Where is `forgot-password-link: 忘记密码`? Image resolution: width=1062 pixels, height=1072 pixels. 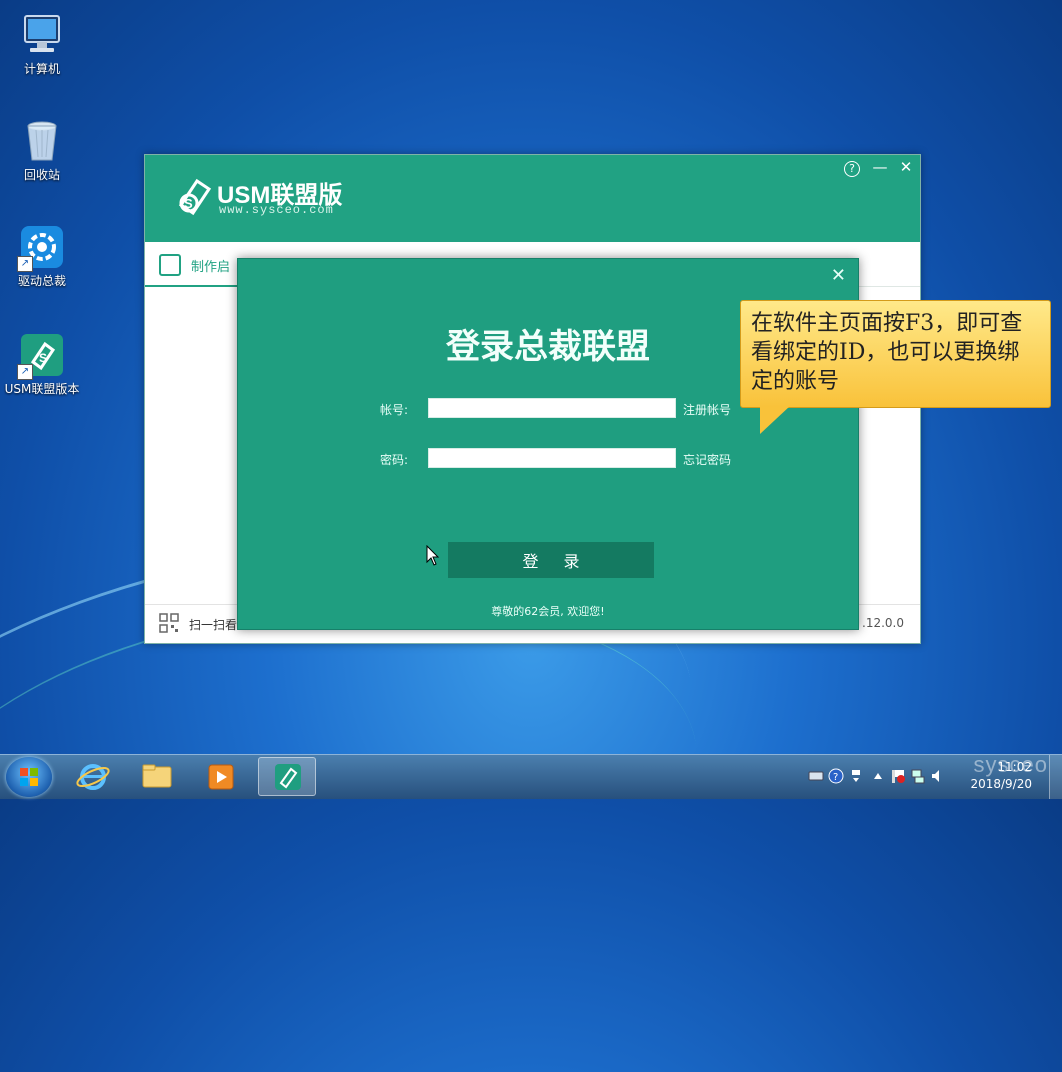 forgot-password-link: 忘记密码 is located at coordinates (707, 459).